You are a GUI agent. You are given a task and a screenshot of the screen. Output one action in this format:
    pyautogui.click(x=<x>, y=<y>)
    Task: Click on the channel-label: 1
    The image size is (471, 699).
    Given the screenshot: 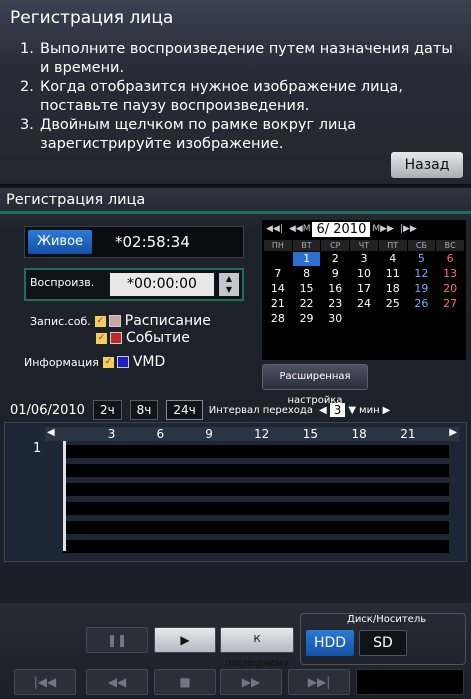 What is the action you would take?
    pyautogui.click(x=37, y=448)
    